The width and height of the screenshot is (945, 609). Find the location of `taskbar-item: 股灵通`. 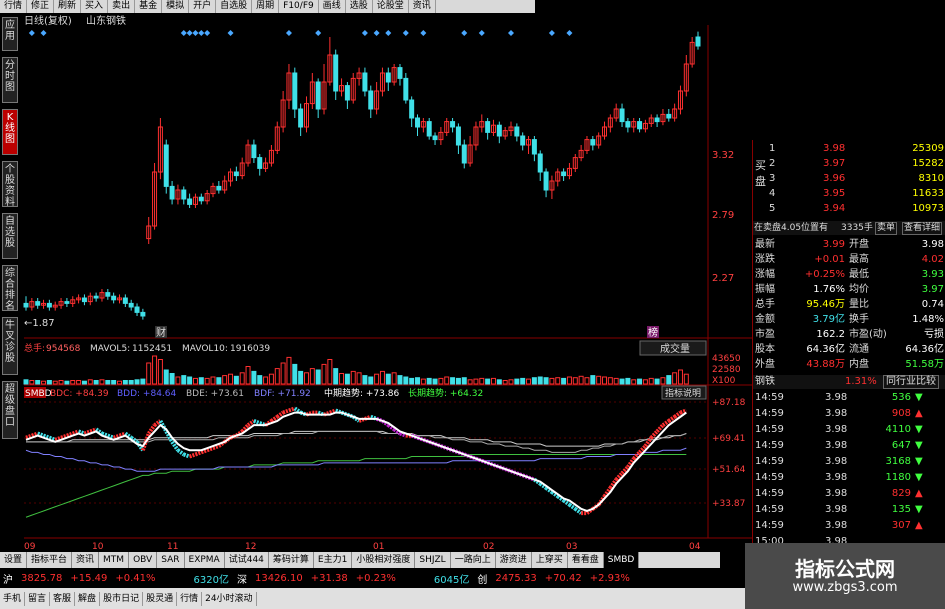

taskbar-item: 股灵通 is located at coordinates (160, 598).